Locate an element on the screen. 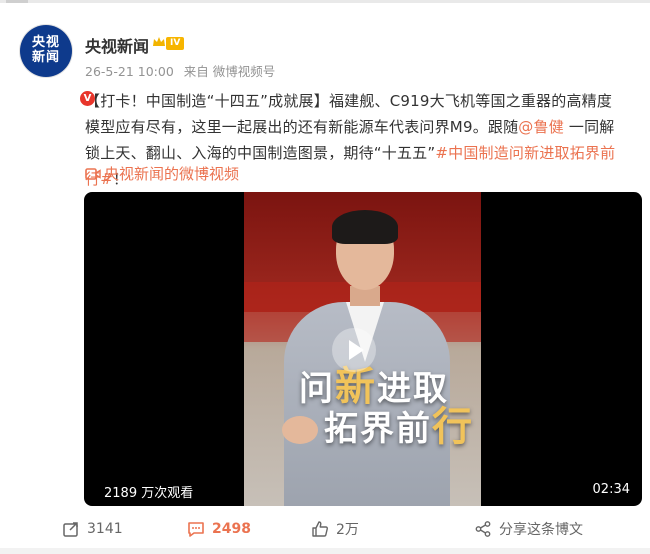 The width and height of the screenshot is (650, 554). presenter-hand is located at coordinates (300, 430).